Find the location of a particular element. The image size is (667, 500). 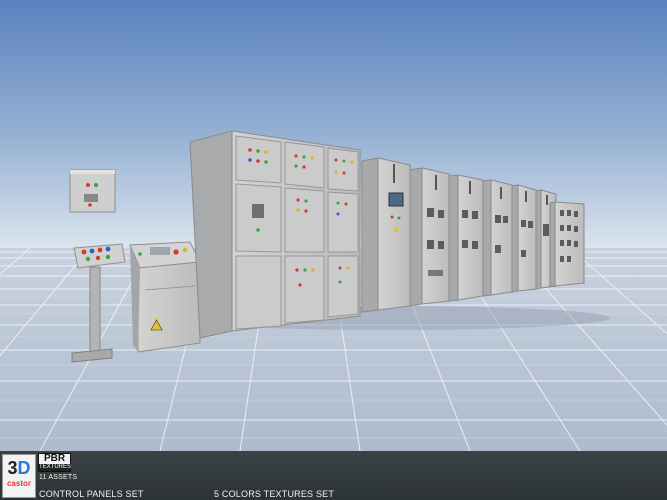

pbr-badge: PBR TEXTURES is located at coordinates (54, 462).